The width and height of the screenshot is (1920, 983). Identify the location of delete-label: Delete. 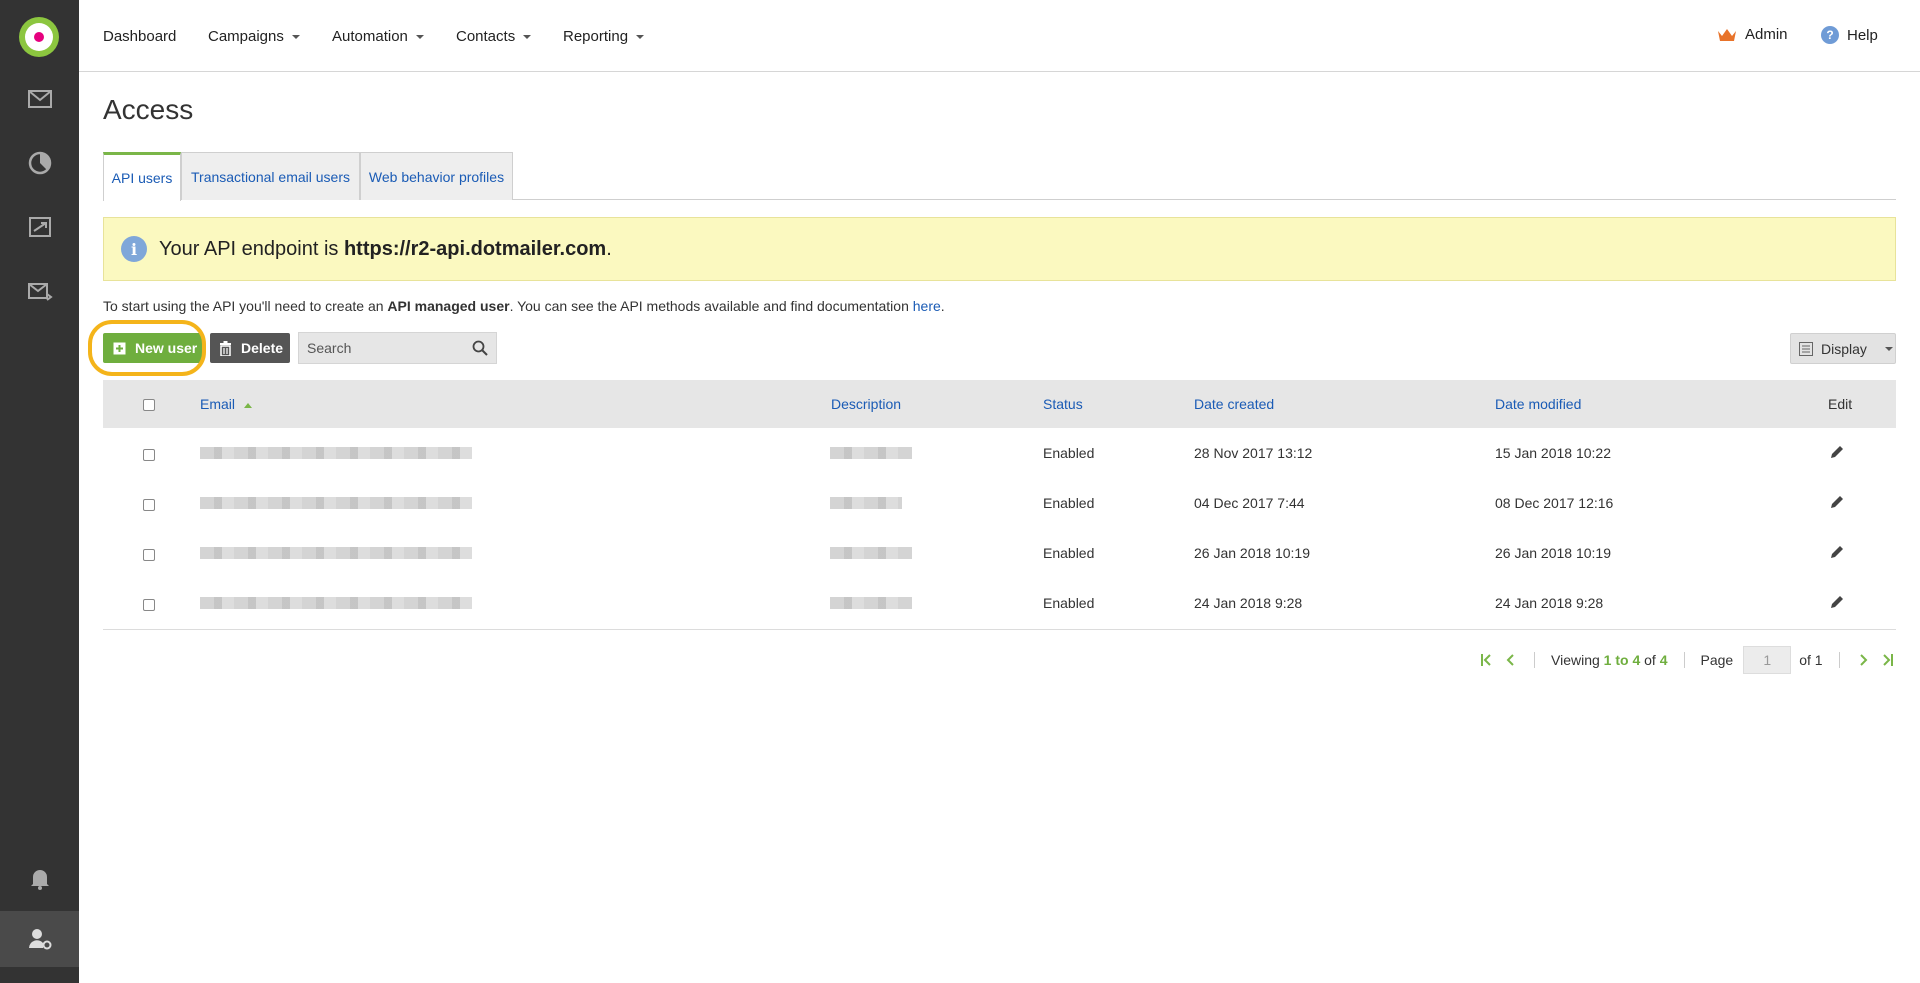
(262, 348).